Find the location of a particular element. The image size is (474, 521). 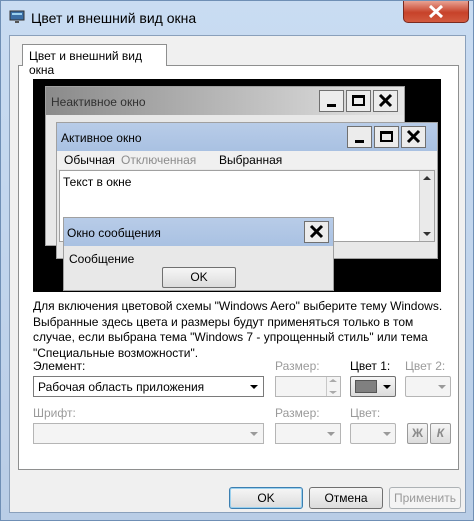

message-title-bar: Окно сообщения is located at coordinates (198, 232).